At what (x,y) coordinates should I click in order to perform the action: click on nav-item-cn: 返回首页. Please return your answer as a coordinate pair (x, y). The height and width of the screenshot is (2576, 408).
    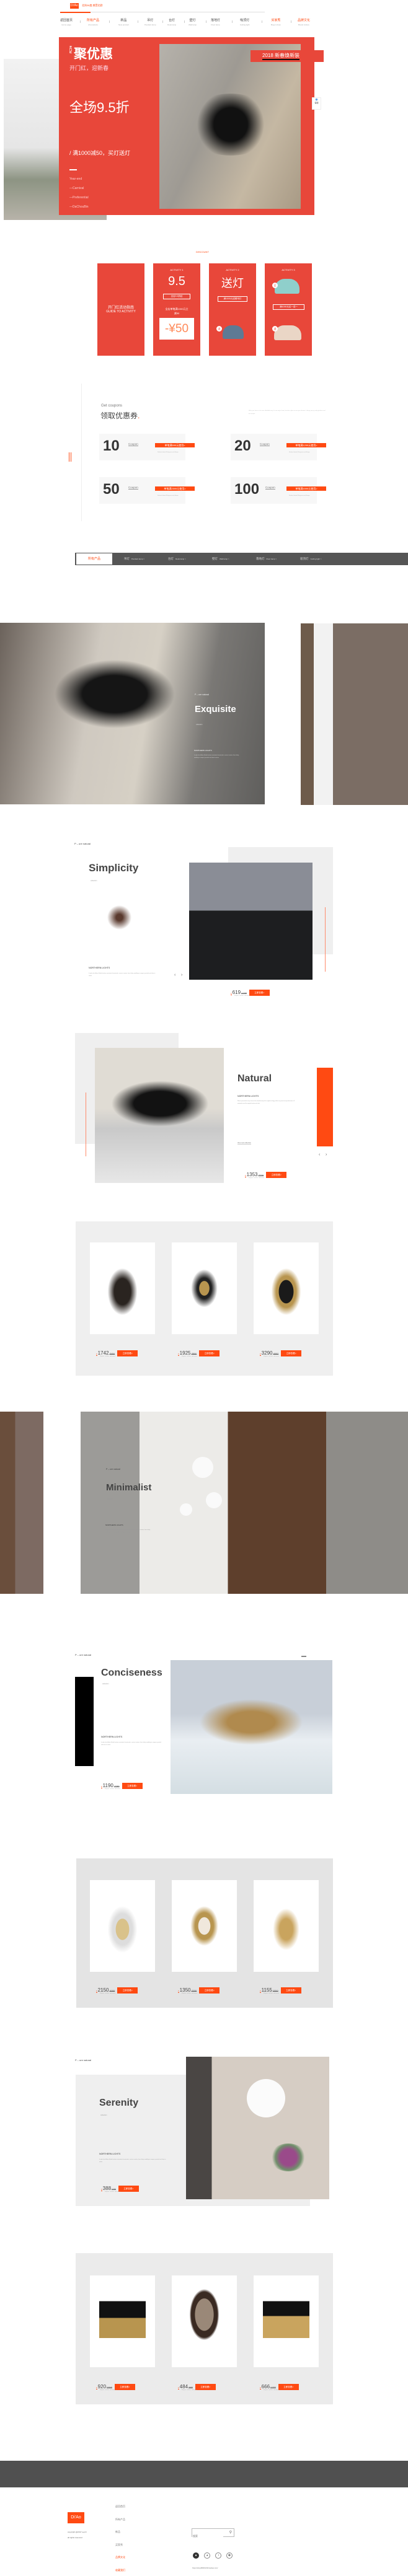
    Looking at the image, I should click on (66, 20).